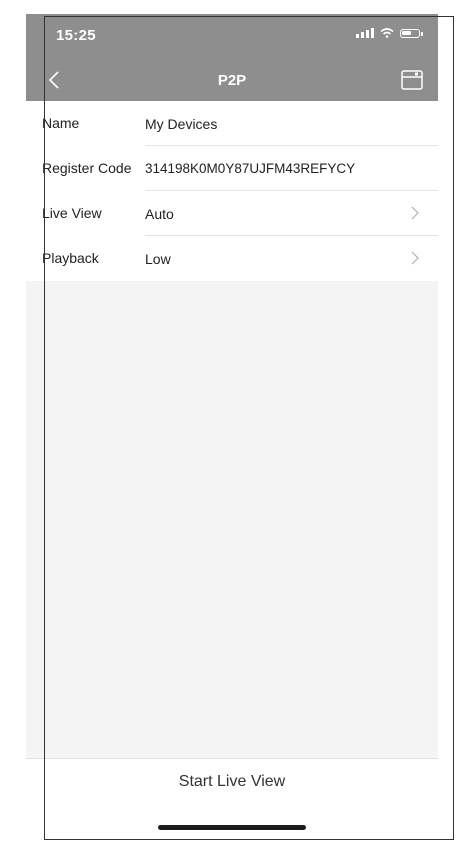 The image size is (474, 859). Describe the element at coordinates (158, 258) in the screenshot. I see `playback-value: Low` at that location.